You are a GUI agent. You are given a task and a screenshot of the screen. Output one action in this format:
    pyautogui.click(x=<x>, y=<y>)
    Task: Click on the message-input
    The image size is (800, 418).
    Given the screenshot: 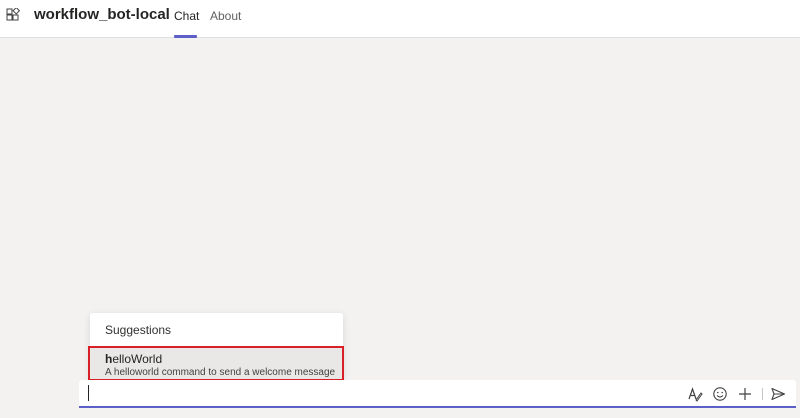 What is the action you would take?
    pyautogui.click(x=379, y=394)
    